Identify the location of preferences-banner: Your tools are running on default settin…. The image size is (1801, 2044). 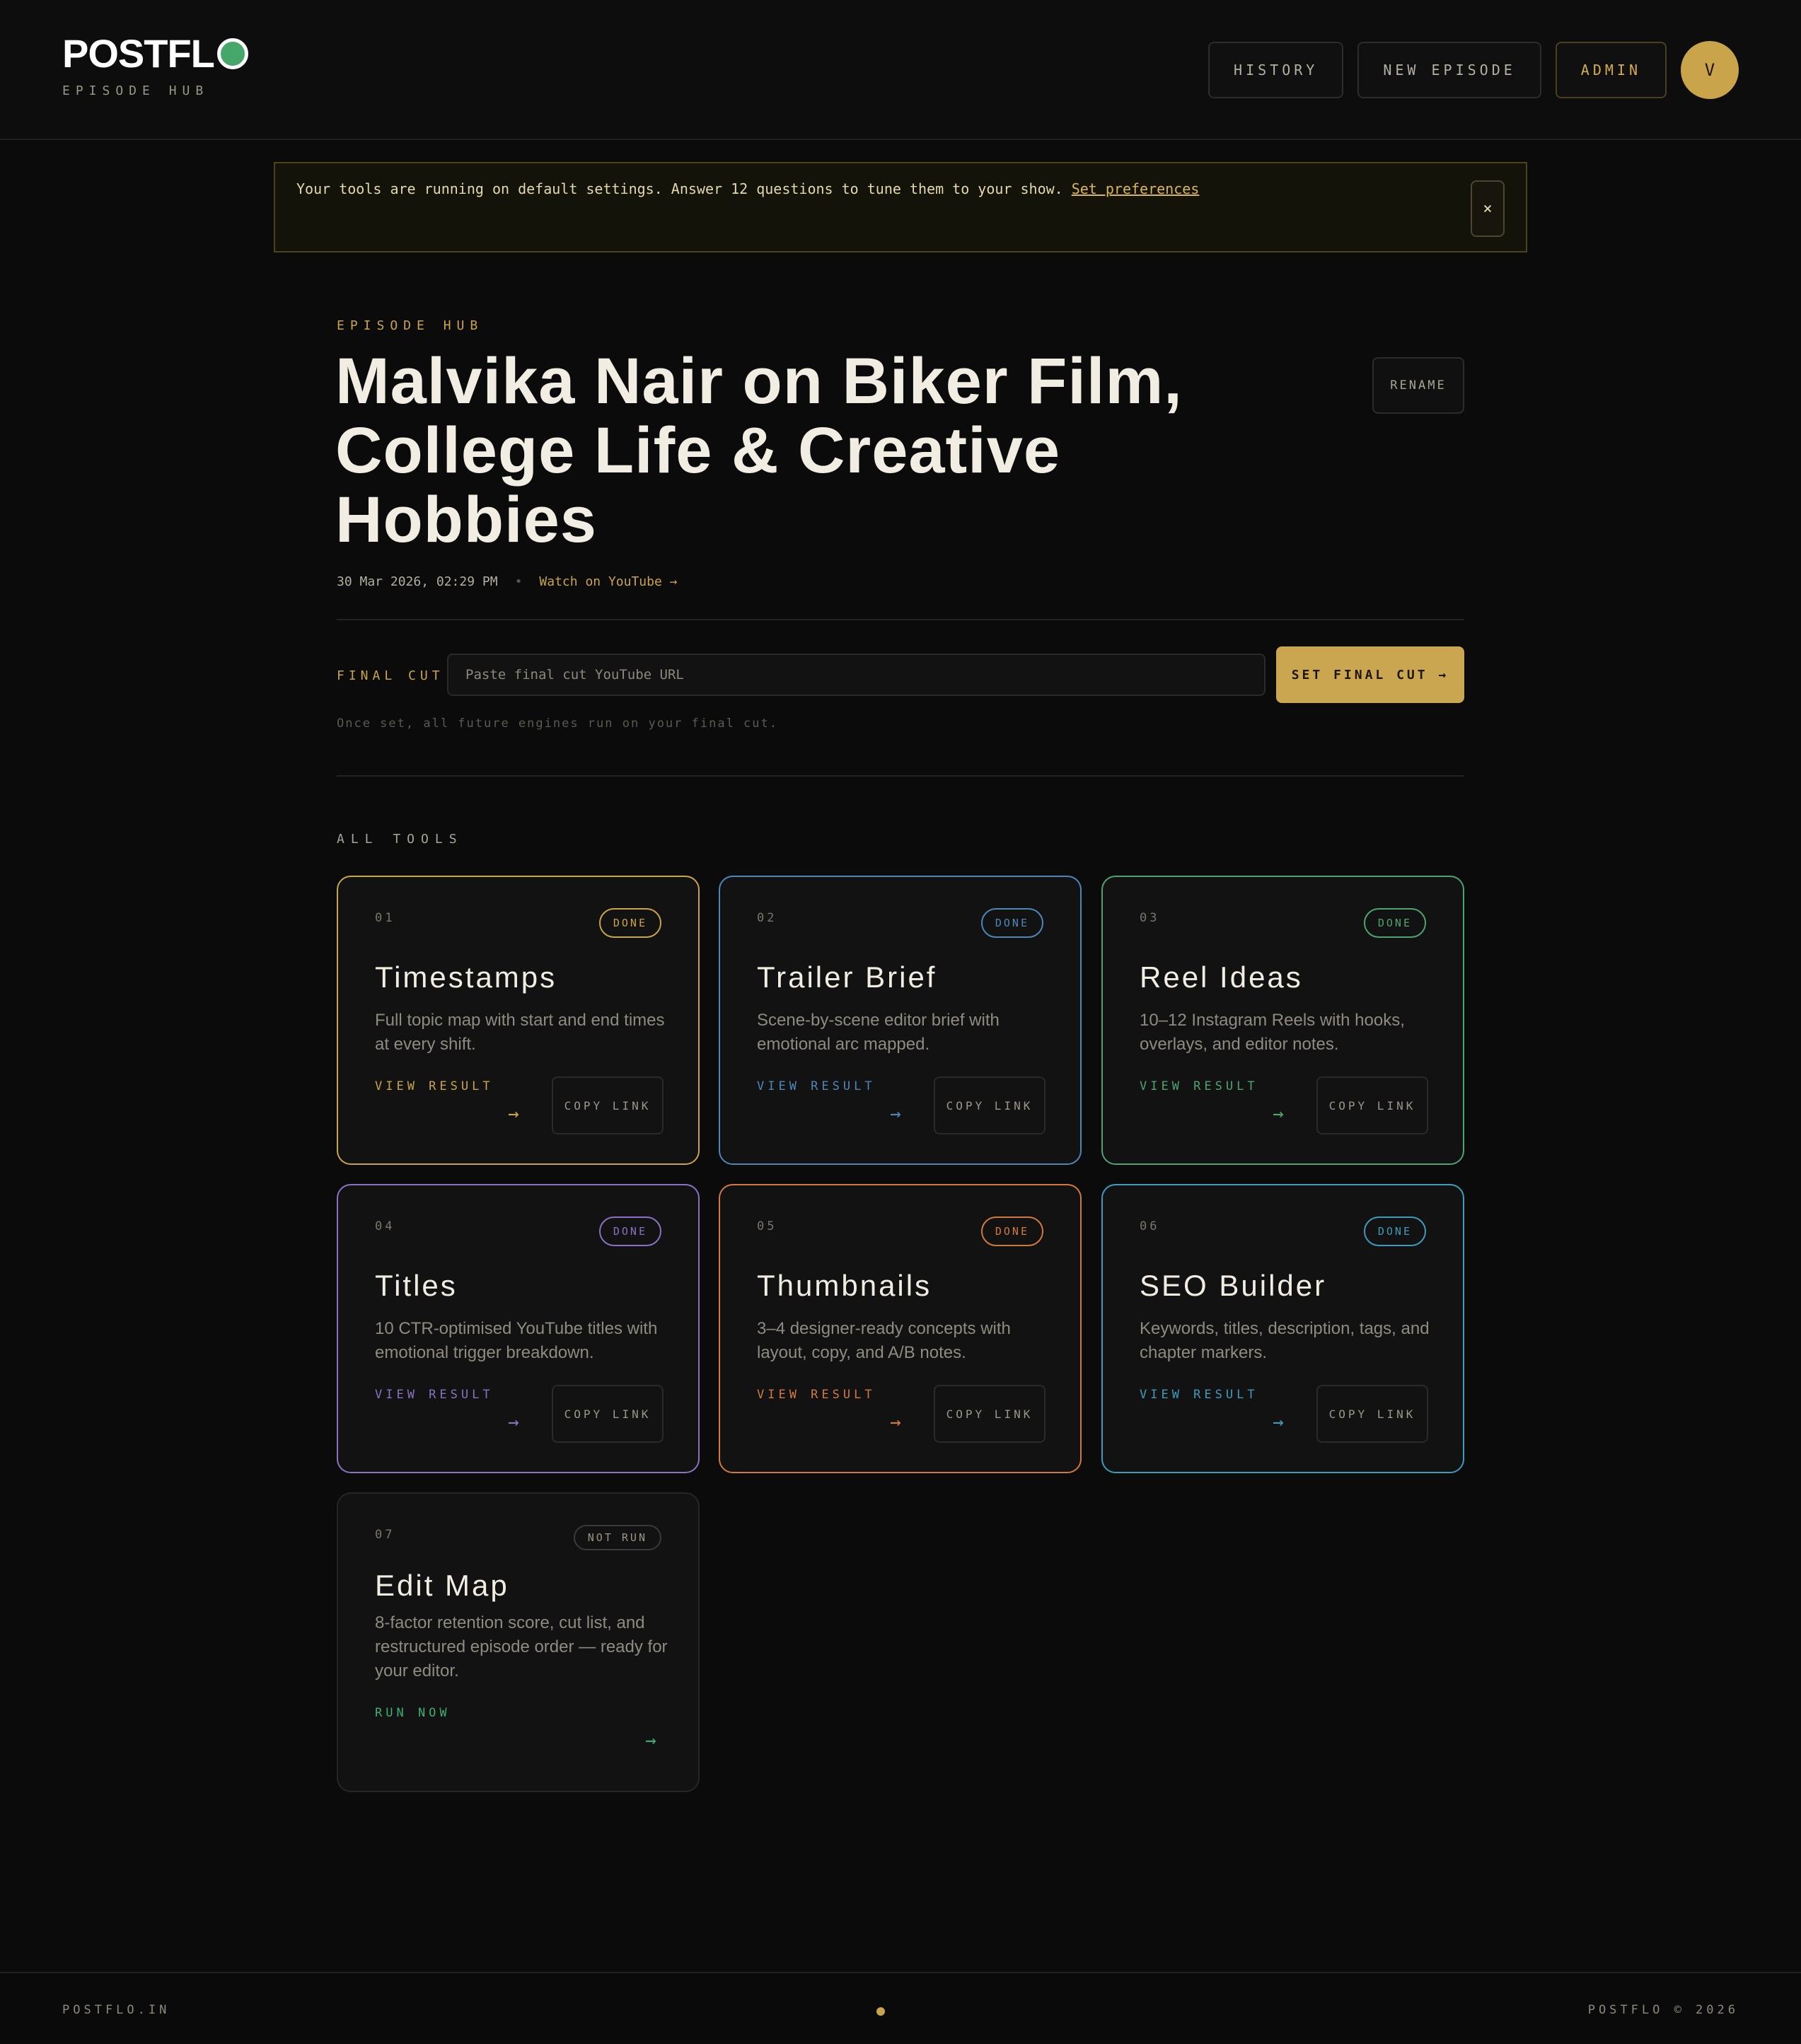
(900, 207).